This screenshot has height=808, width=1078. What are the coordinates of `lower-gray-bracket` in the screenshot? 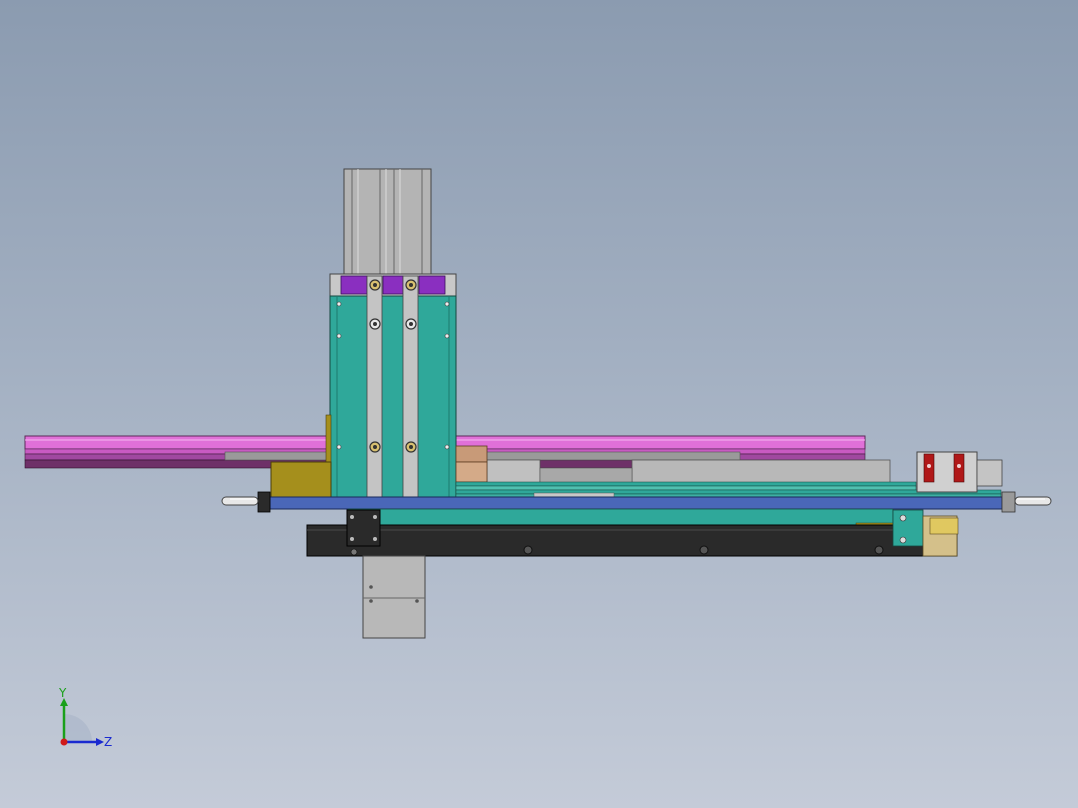 It's located at (394, 597).